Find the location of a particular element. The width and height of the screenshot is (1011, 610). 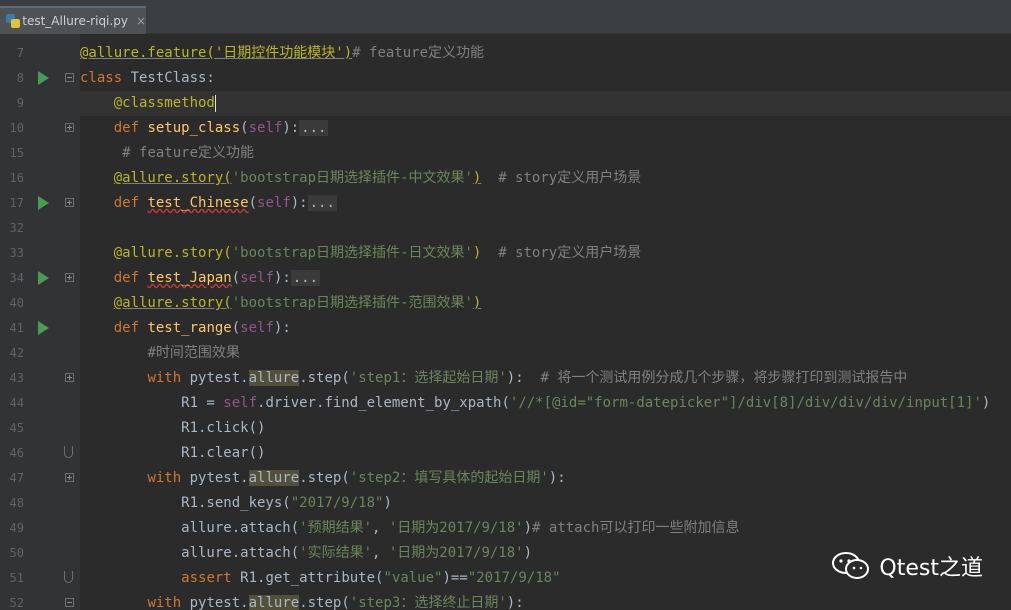

code-line: 46 R1.clear() is located at coordinates (505, 453).